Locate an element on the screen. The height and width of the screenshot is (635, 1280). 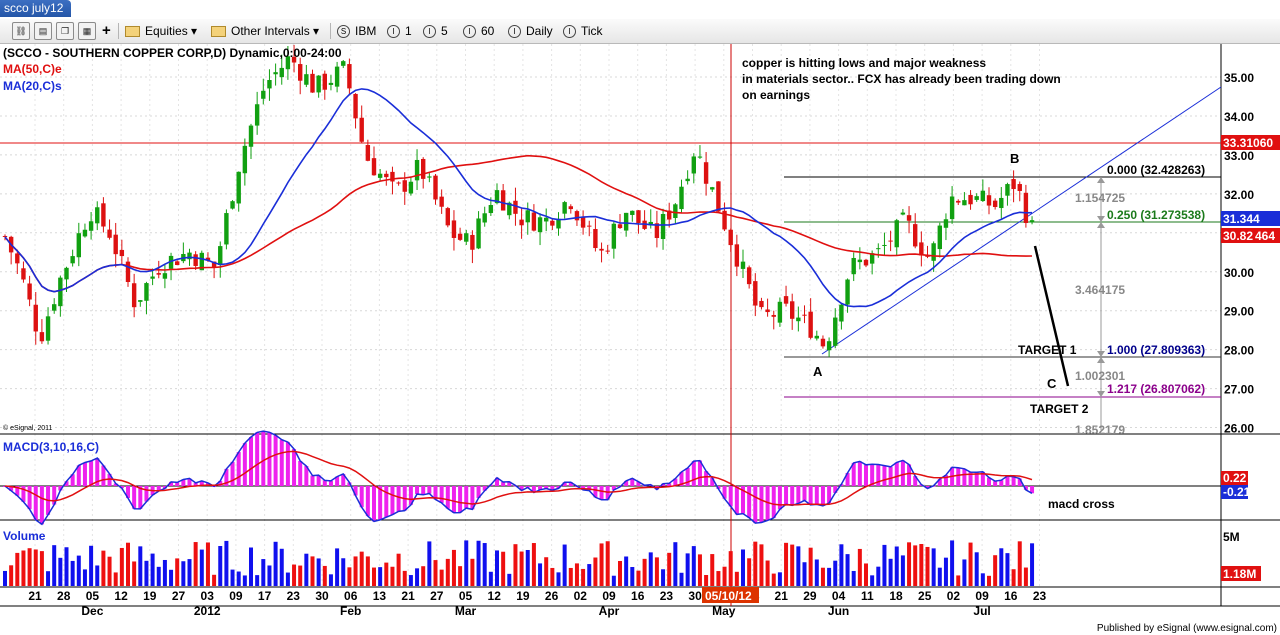
comment-line-3: on earnings is located at coordinates (776, 95).